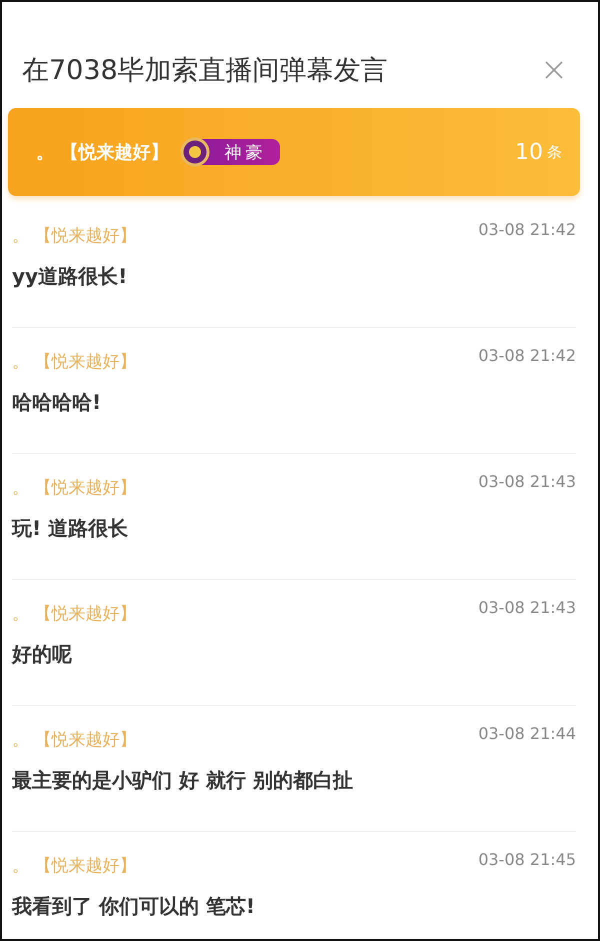 The image size is (600, 941). What do you see at coordinates (529, 152) in the screenshot?
I see `message-count: 10` at bounding box center [529, 152].